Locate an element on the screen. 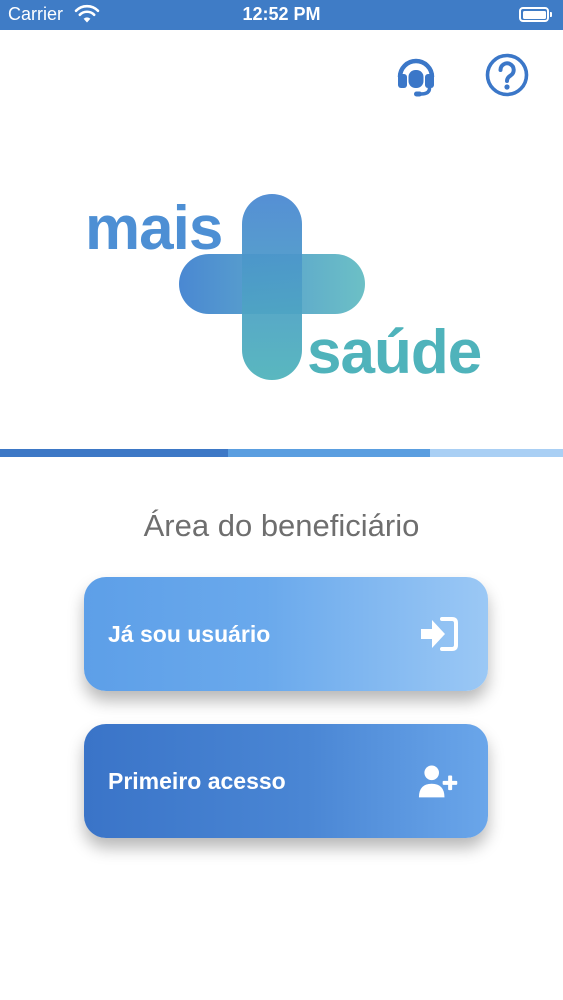 This screenshot has height=1000, width=563. support-button is located at coordinates (416, 75).